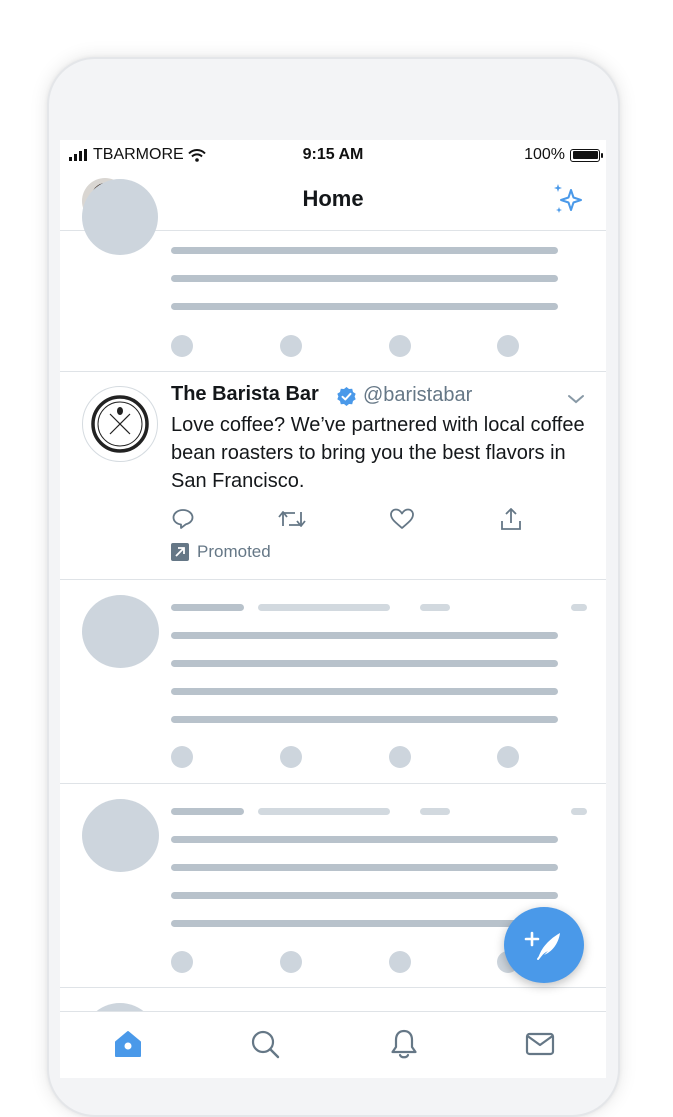 The width and height of the screenshot is (673, 1117). I want to click on bottom-tab-bar, so click(333, 1044).